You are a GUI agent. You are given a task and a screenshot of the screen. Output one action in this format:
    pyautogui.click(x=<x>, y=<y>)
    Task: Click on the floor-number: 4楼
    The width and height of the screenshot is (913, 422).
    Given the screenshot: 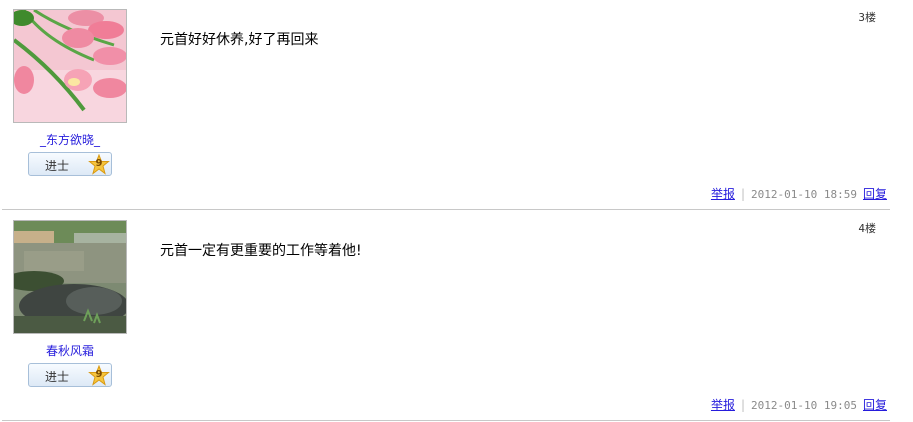 What is the action you would take?
    pyautogui.click(x=867, y=228)
    